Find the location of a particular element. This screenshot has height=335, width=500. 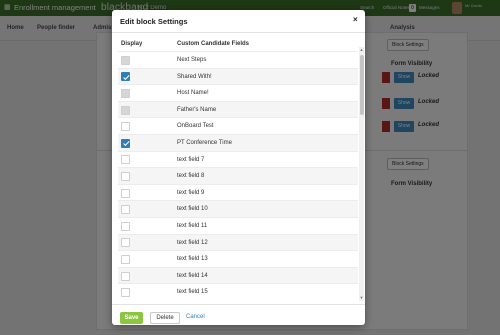

field-label: Host Name! is located at coordinates (193, 93).